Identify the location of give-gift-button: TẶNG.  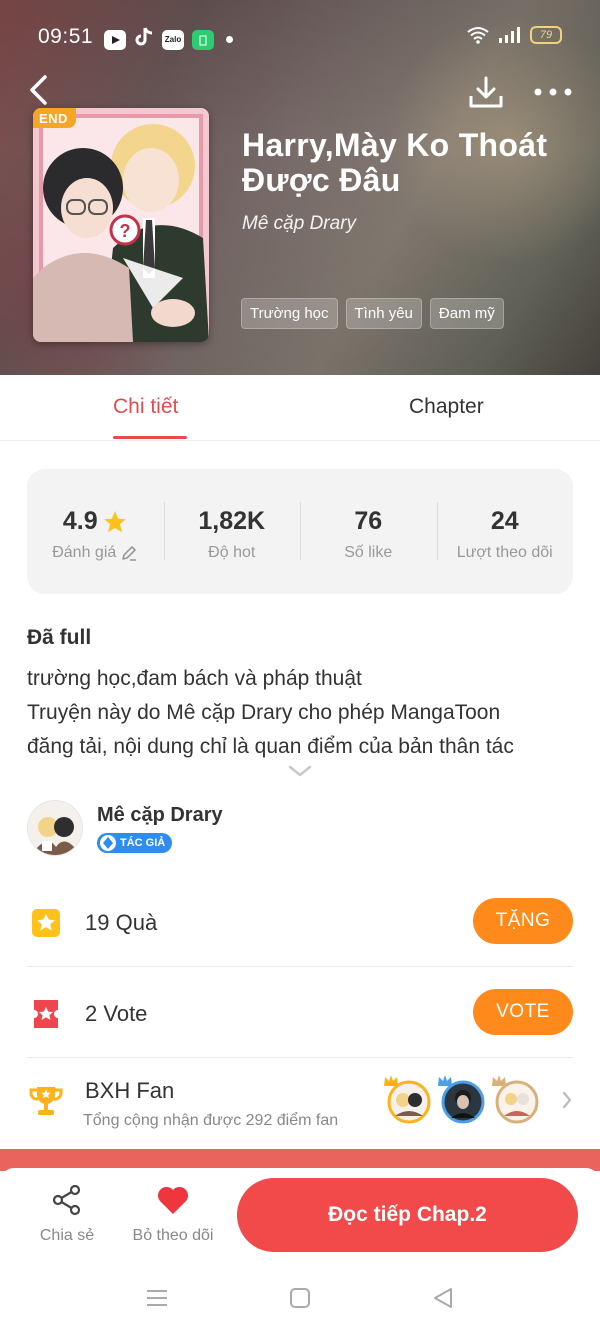
(523, 921).